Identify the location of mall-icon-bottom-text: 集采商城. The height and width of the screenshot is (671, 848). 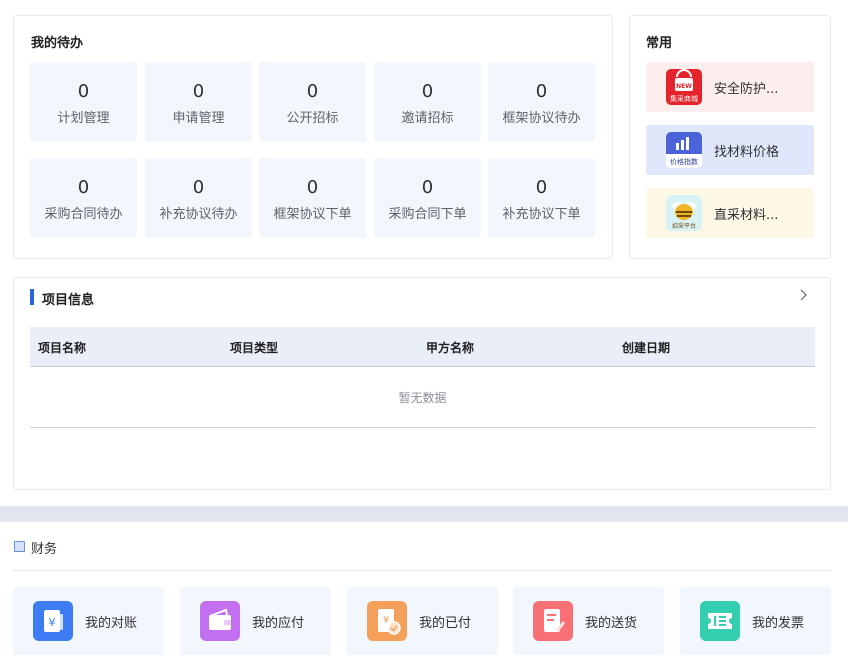
(684, 98).